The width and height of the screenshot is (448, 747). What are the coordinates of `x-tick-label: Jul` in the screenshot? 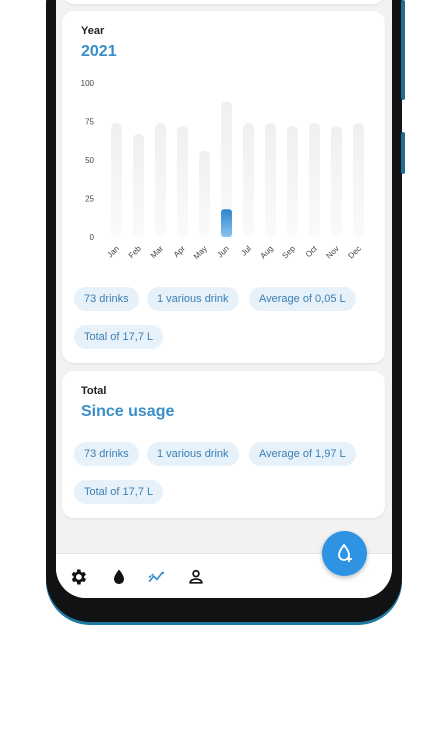 It's located at (246, 251).